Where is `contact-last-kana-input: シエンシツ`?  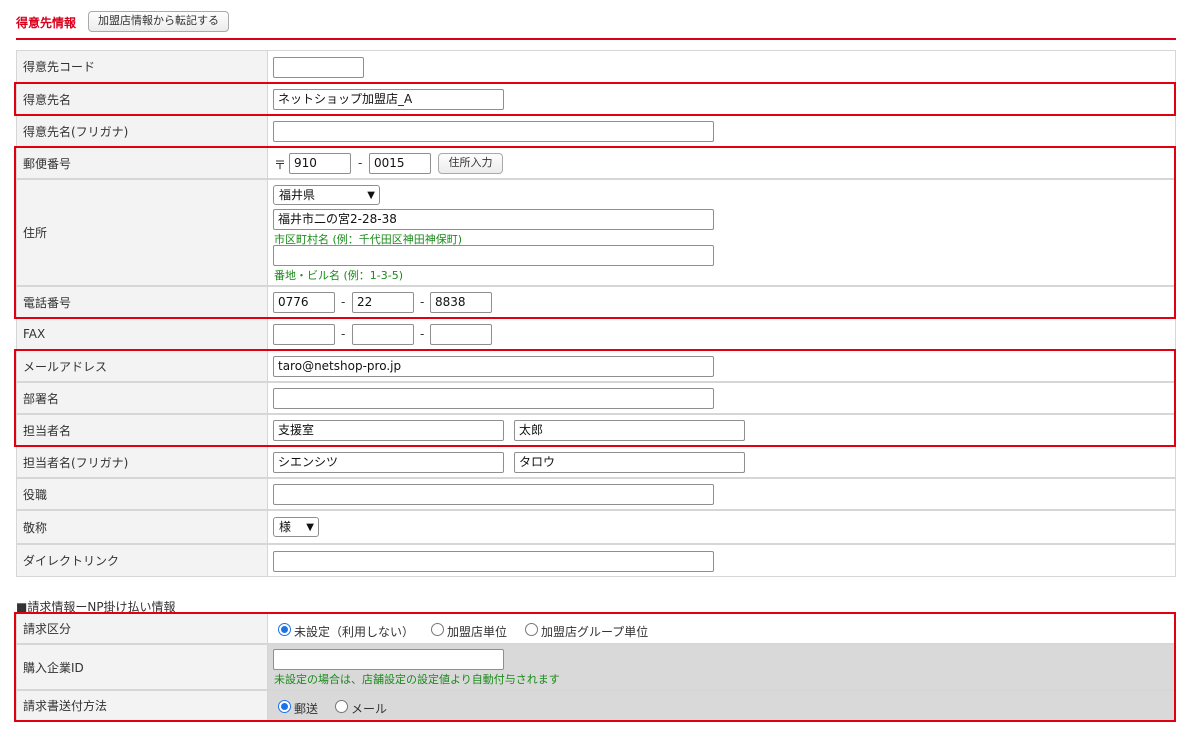
contact-last-kana-input: シエンシツ is located at coordinates (388, 462).